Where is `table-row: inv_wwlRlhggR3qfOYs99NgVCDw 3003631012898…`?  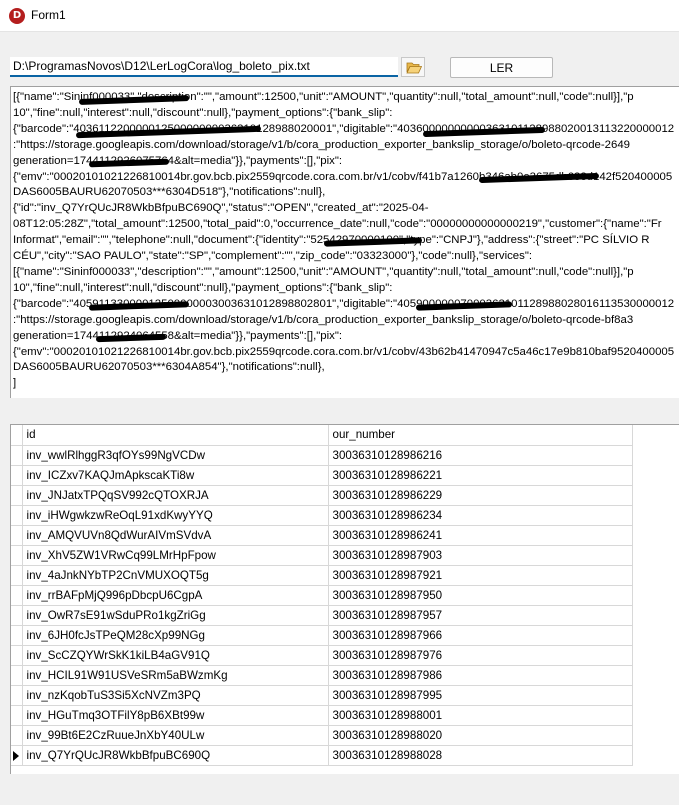
table-row: inv_wwlRlhggR3qfOYs99NgVCDw 3003631012898… is located at coordinates (322, 455).